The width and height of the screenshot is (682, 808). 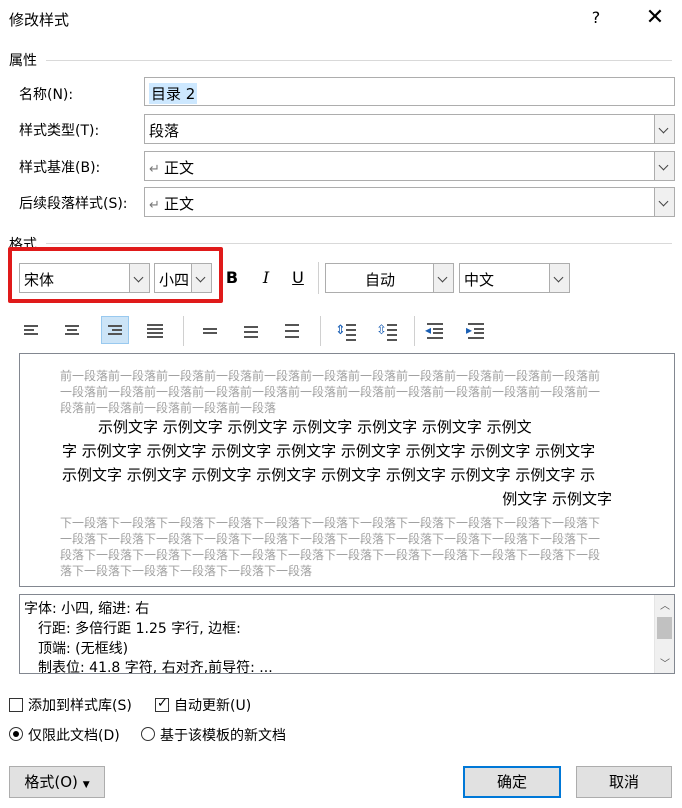 I want to click on auto-update-label: 自动更新(U), so click(x=212, y=705).